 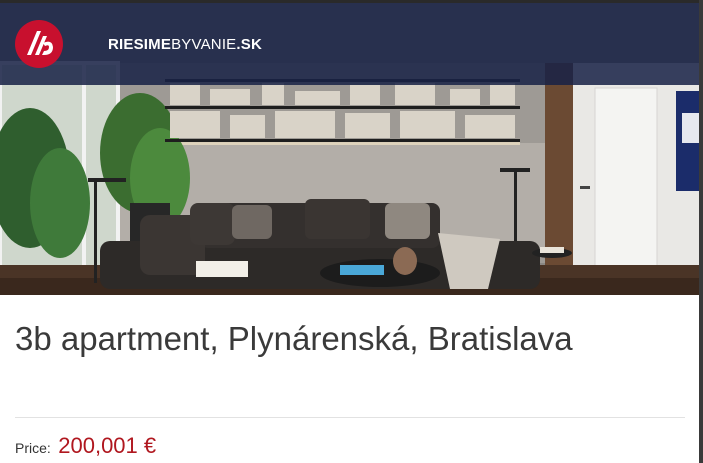 I want to click on price-value: 200,001 €, so click(x=107, y=445).